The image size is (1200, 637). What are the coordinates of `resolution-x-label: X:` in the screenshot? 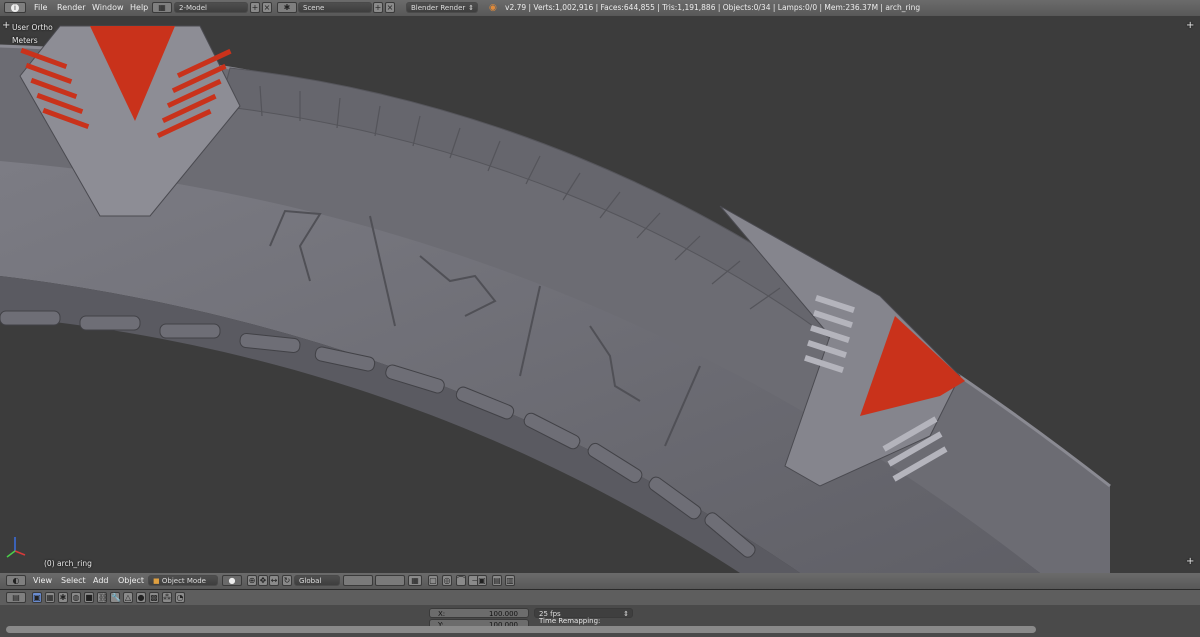 It's located at (442, 614).